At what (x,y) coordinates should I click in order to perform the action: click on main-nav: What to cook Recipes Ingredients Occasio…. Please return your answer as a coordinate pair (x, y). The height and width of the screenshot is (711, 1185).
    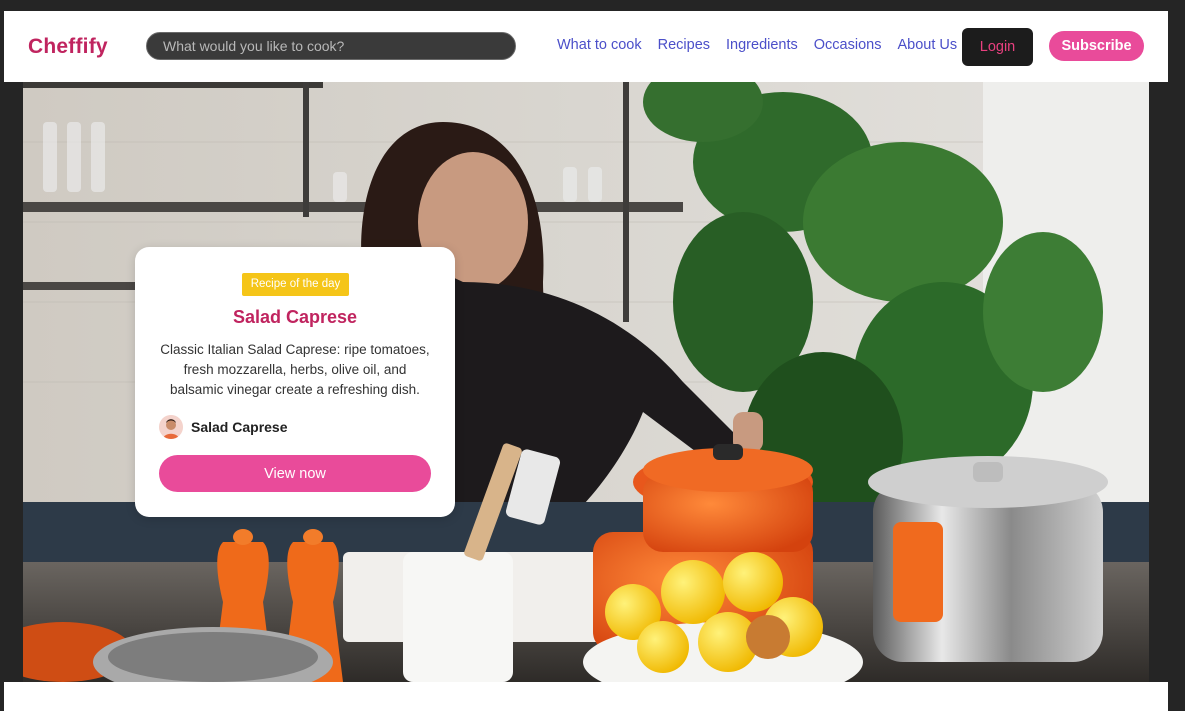
    Looking at the image, I should click on (757, 45).